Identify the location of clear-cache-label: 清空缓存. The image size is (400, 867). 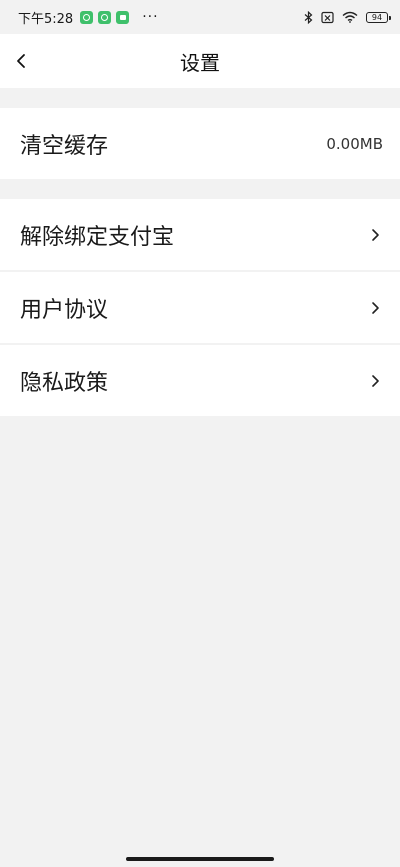
(64, 146).